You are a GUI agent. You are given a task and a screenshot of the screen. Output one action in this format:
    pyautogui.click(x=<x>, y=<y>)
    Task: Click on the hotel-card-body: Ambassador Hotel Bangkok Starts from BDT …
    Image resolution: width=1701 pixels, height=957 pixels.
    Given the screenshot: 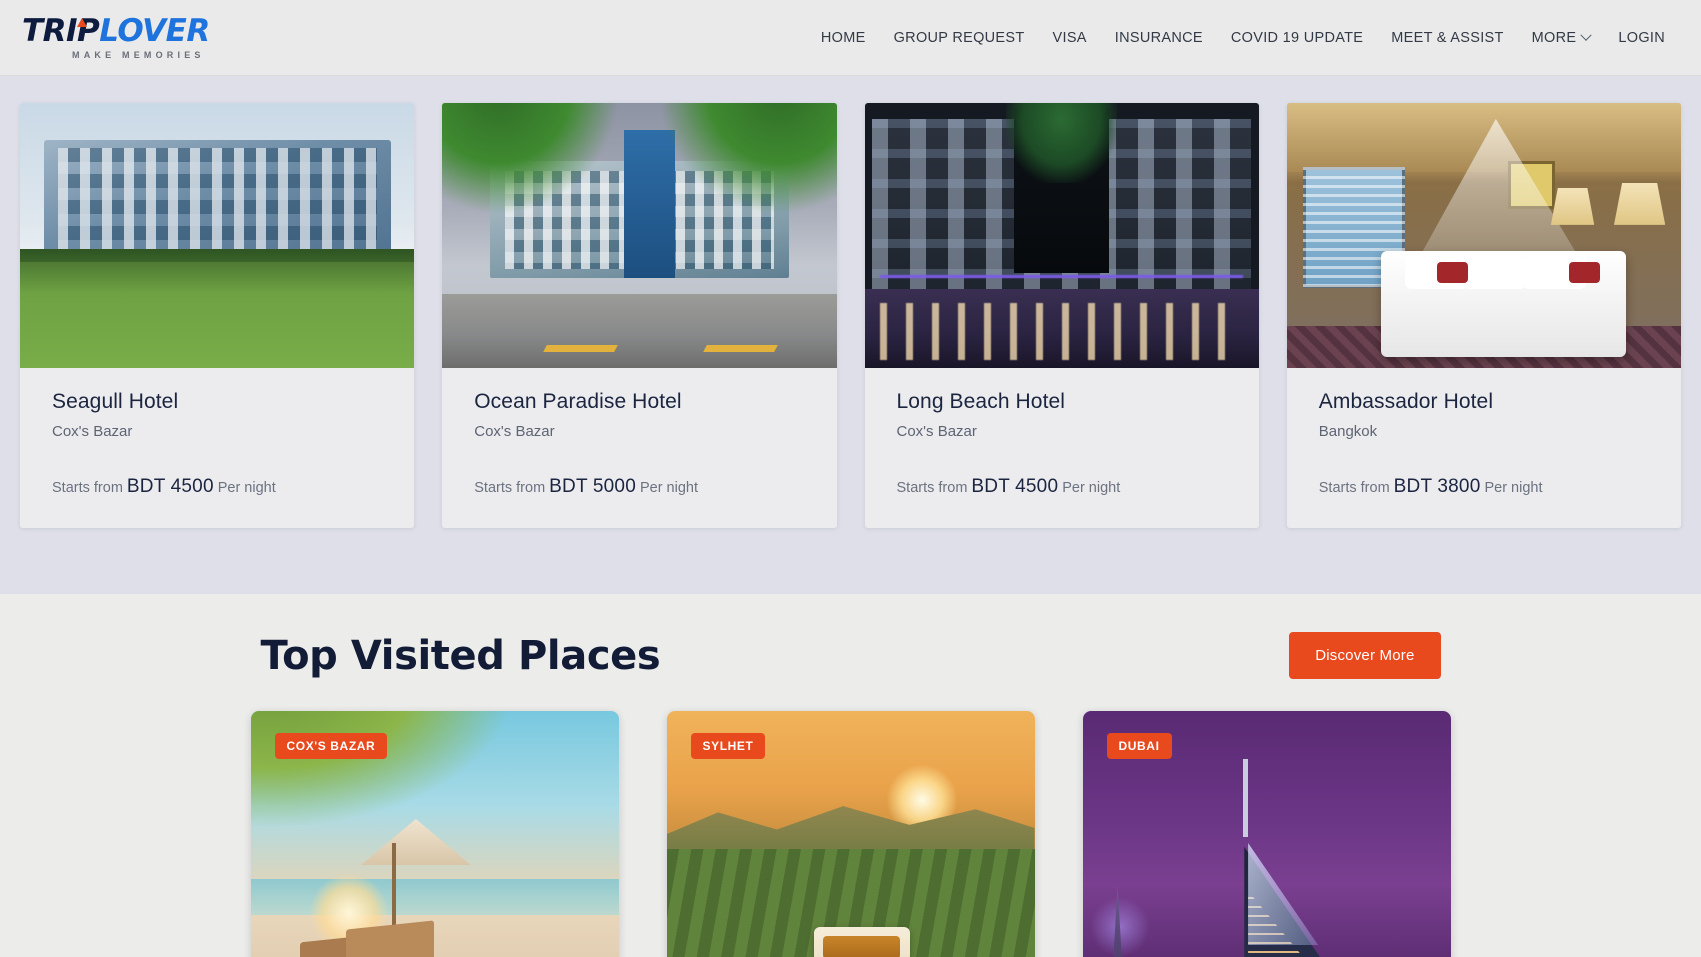 What is the action you would take?
    pyautogui.click(x=1484, y=448)
    